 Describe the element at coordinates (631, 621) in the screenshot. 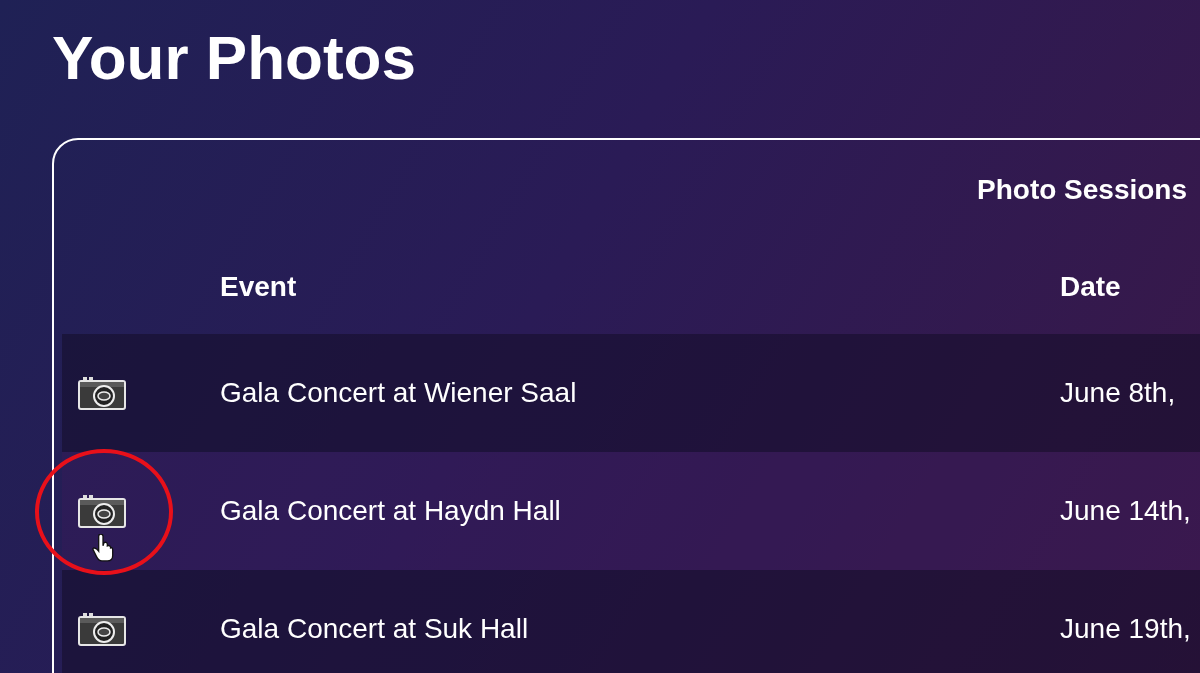

I see `table-row: Gala Concert at Suk Hall June 19th,` at that location.